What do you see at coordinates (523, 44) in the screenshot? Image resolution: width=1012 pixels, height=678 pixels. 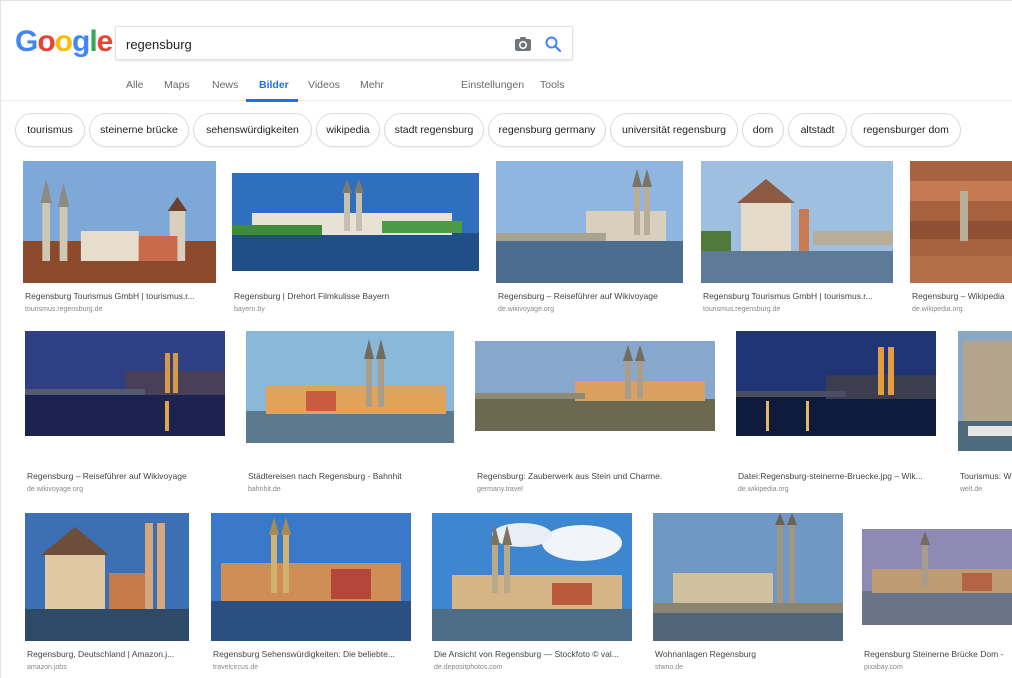 I see `camera-icon` at bounding box center [523, 44].